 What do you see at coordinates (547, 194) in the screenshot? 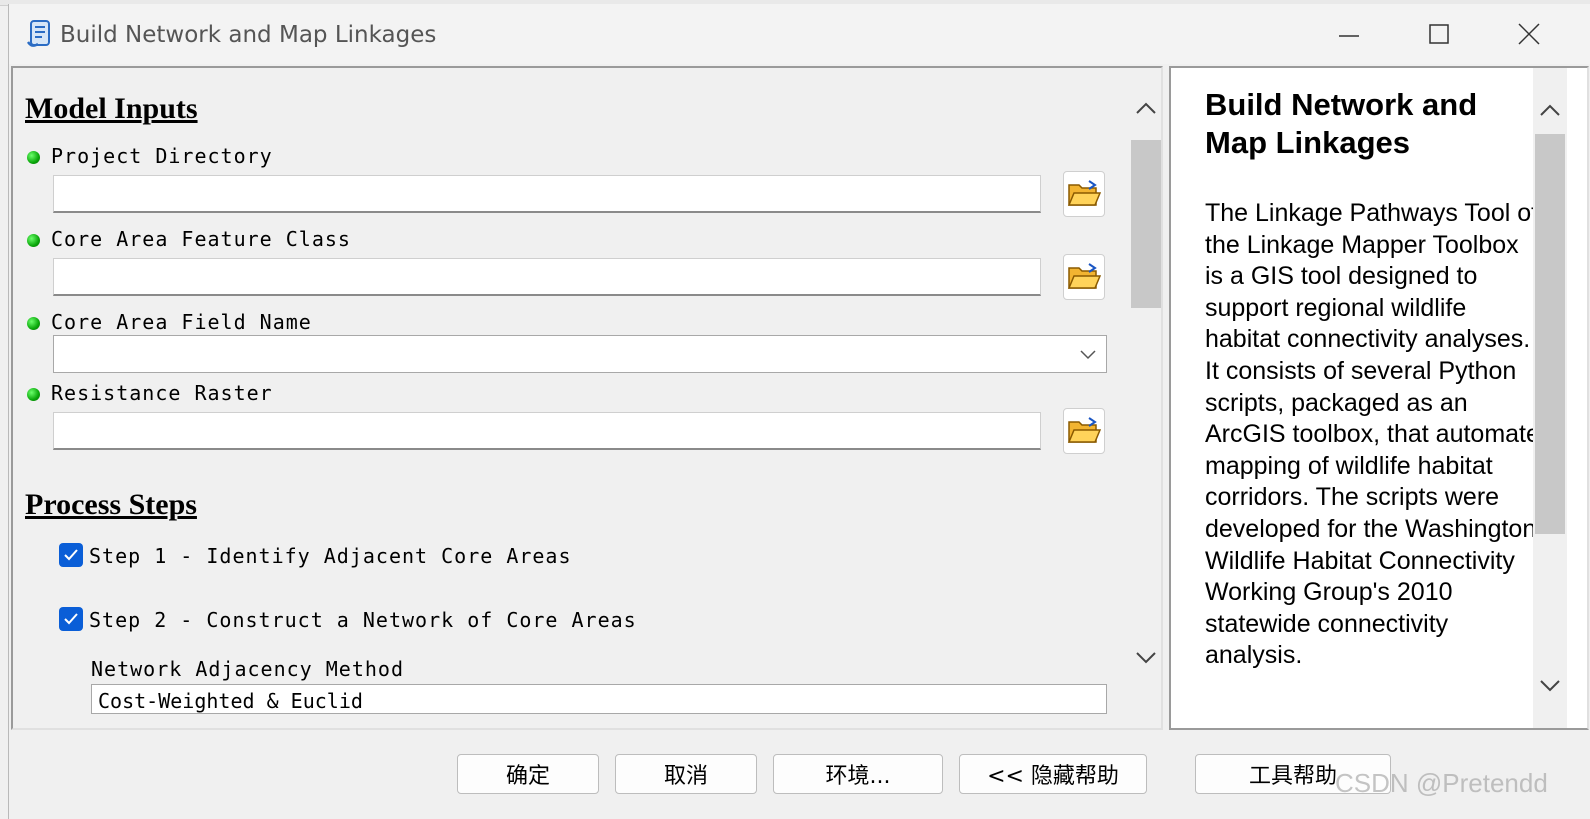
I see `project-directory-input` at bounding box center [547, 194].